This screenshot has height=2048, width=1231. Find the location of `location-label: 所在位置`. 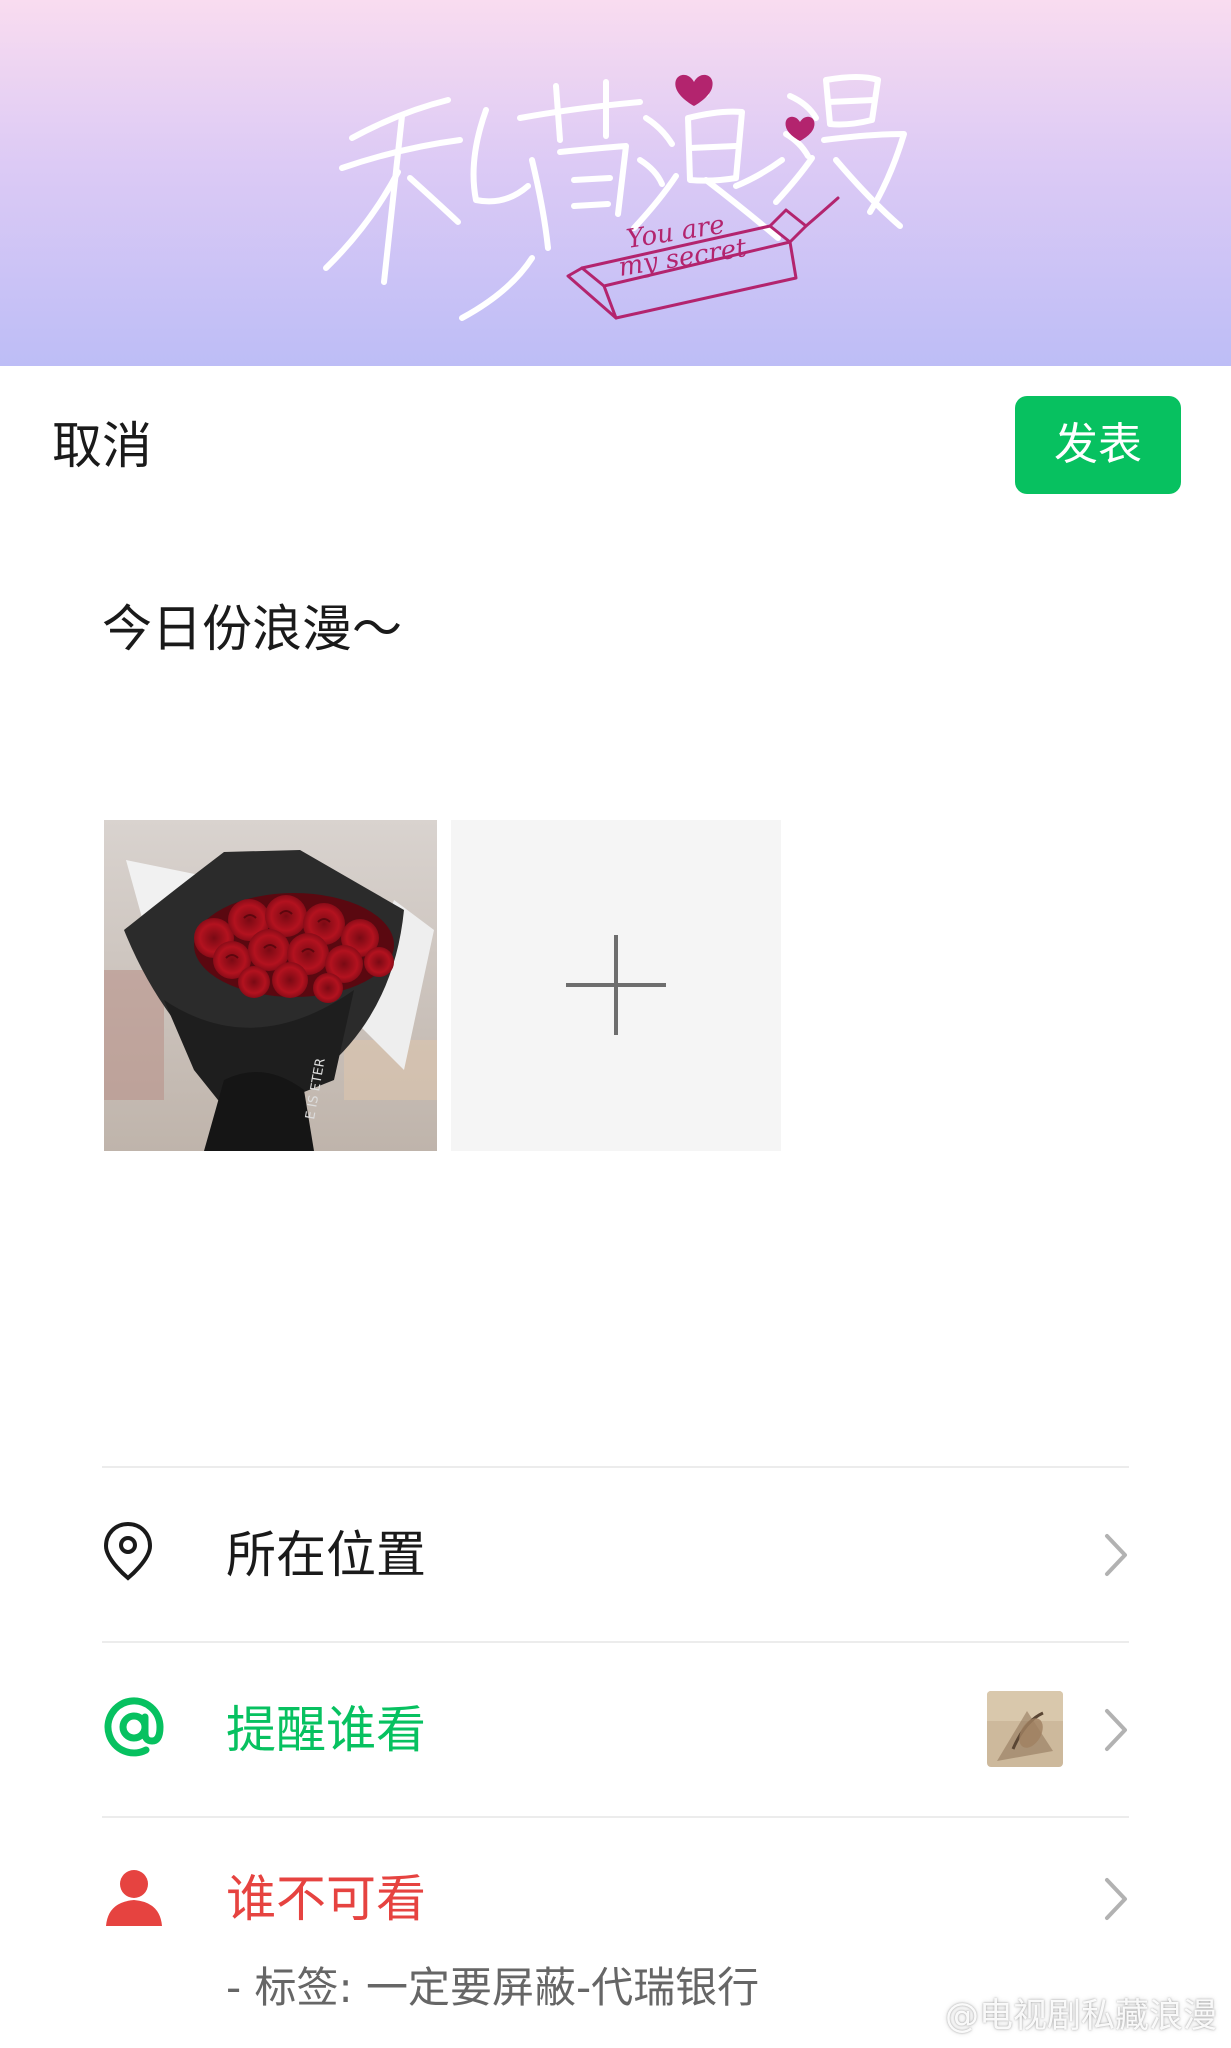

location-label: 所在位置 is located at coordinates (326, 1555).